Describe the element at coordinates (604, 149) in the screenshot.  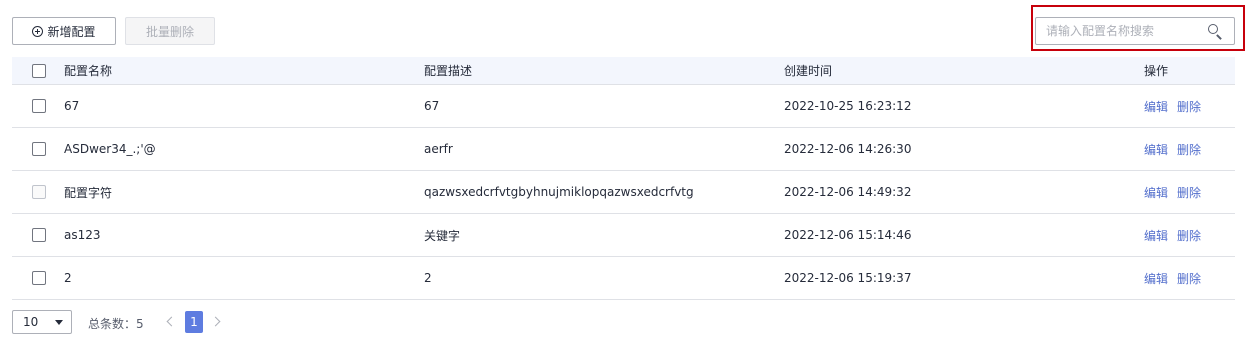
I see `row-description: aerfr` at that location.